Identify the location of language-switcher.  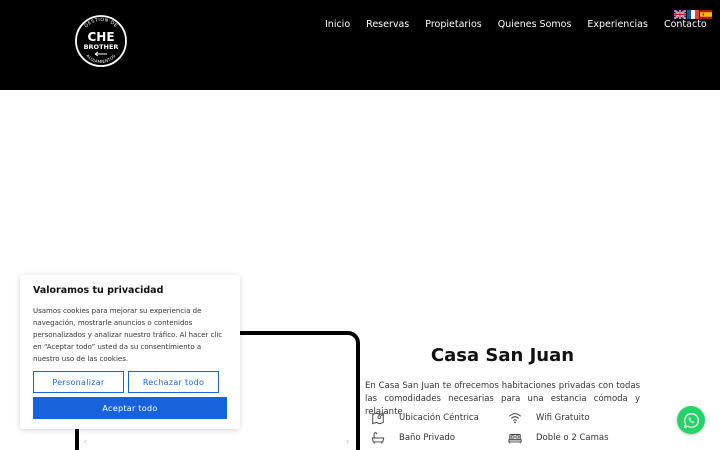
(693, 14).